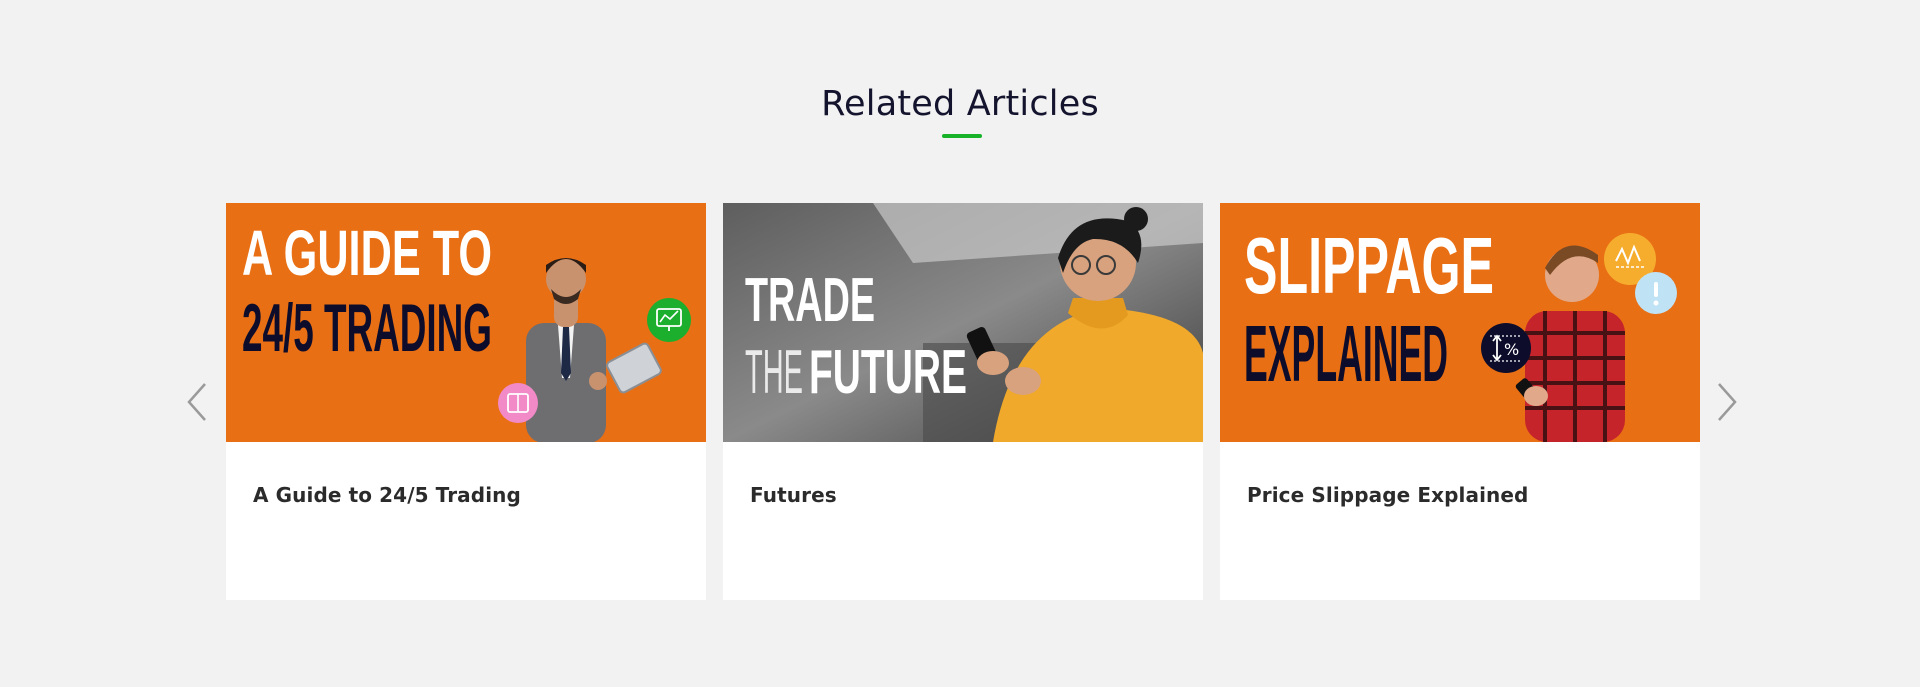 This screenshot has height=687, width=1920. Describe the element at coordinates (367, 253) in the screenshot. I see `banner-text-line-1: A GUIDE TO` at that location.